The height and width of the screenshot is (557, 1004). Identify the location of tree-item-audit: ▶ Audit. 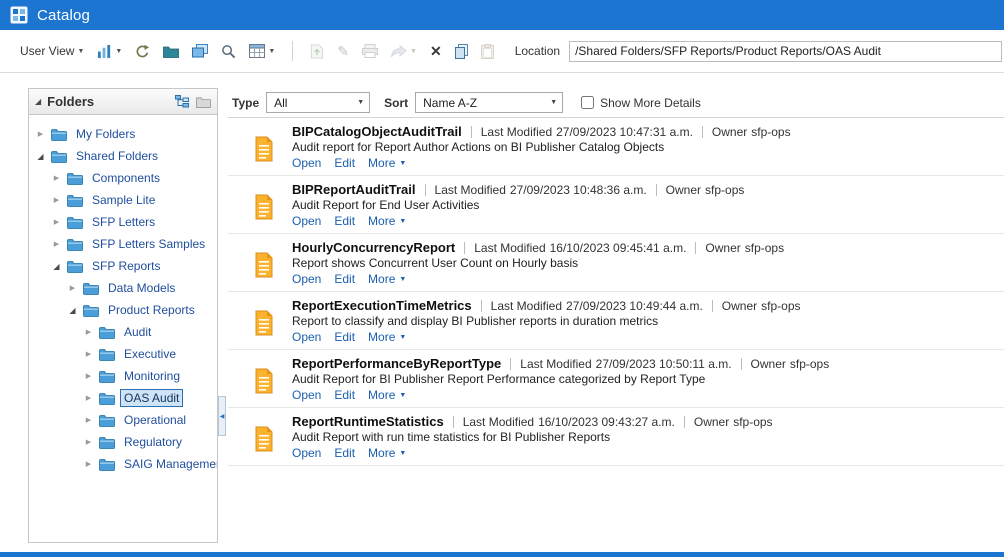
(123, 332).